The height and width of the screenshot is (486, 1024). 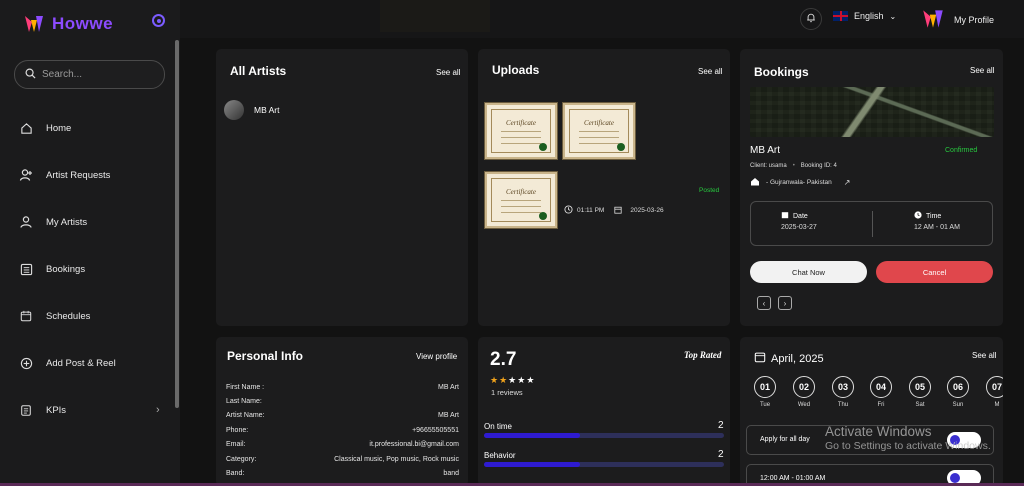 I want to click on info-value: it.professional.bi@gmail.com, so click(x=414, y=444).